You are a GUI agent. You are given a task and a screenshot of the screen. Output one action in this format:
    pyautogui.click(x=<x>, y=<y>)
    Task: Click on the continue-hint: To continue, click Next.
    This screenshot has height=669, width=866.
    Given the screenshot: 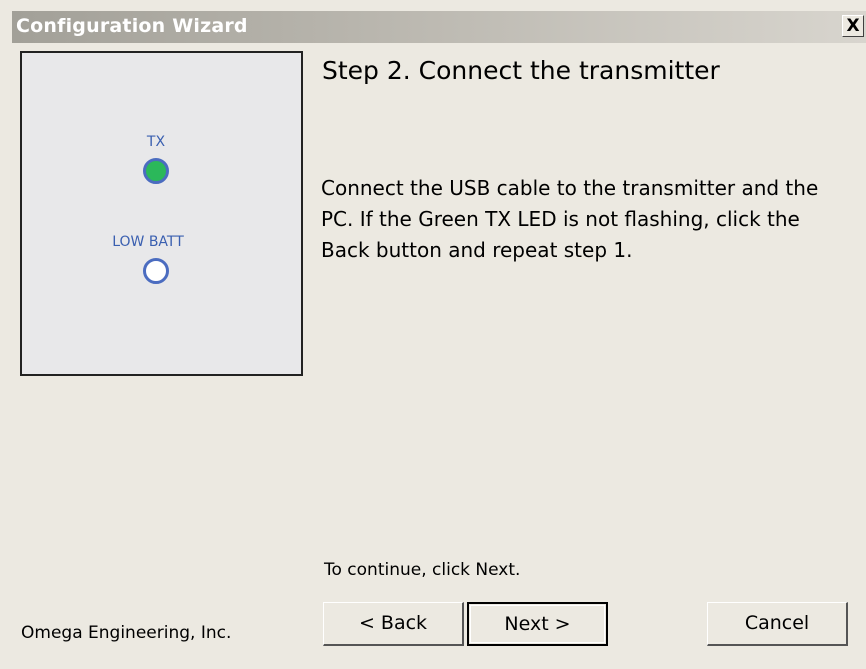 What is the action you would take?
    pyautogui.click(x=422, y=570)
    